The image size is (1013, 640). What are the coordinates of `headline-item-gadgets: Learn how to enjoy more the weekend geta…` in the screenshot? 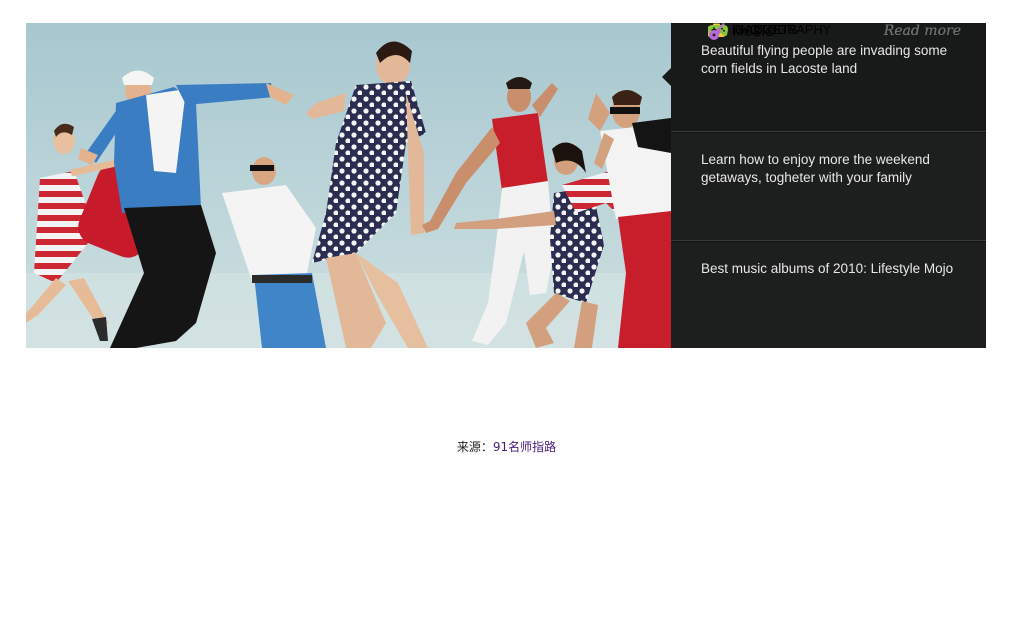 It's located at (828, 186).